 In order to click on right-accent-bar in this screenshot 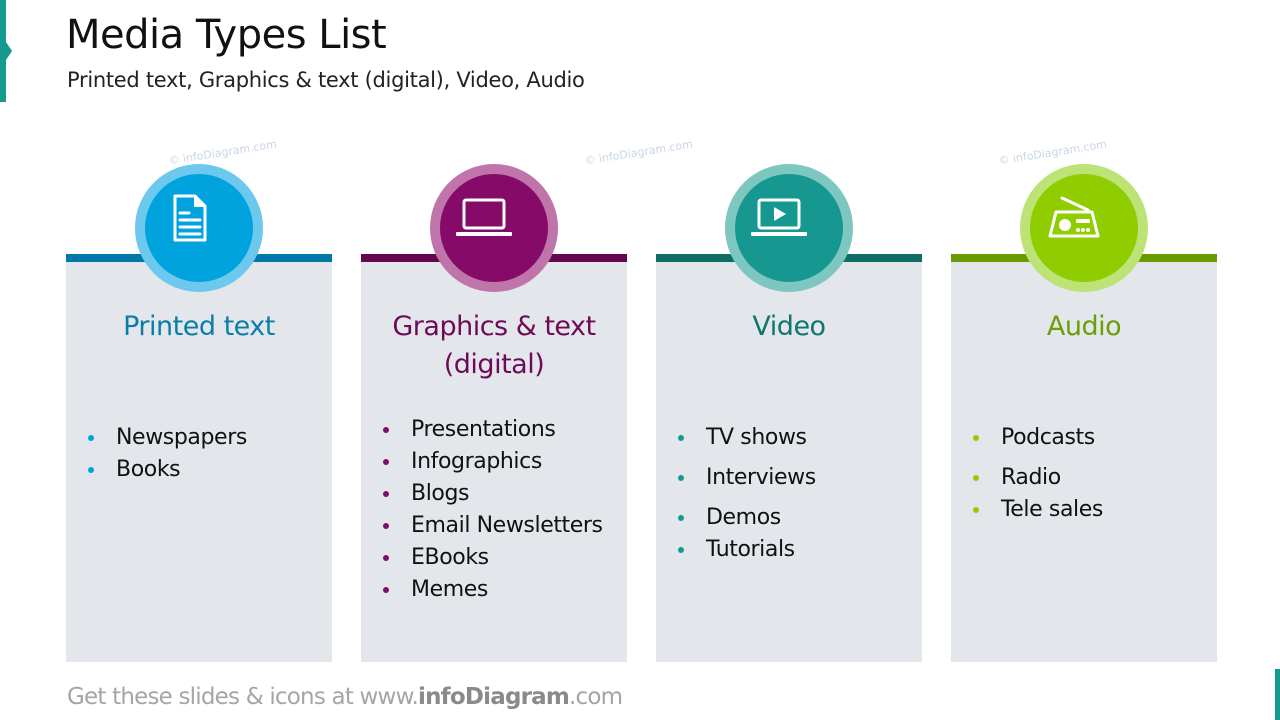, I will do `click(1277, 694)`.